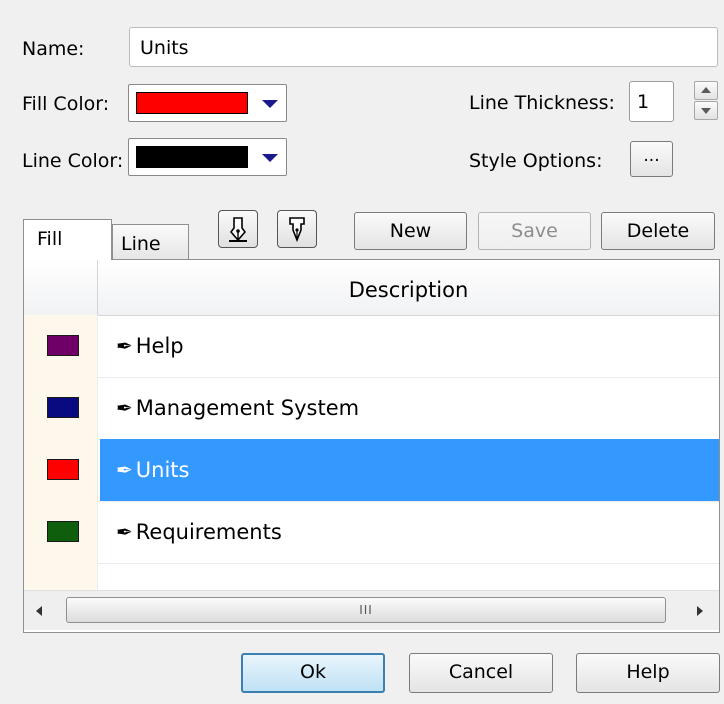 Image resolution: width=724 pixels, height=704 pixels. I want to click on line-color-label: Line Color:, so click(73, 161).